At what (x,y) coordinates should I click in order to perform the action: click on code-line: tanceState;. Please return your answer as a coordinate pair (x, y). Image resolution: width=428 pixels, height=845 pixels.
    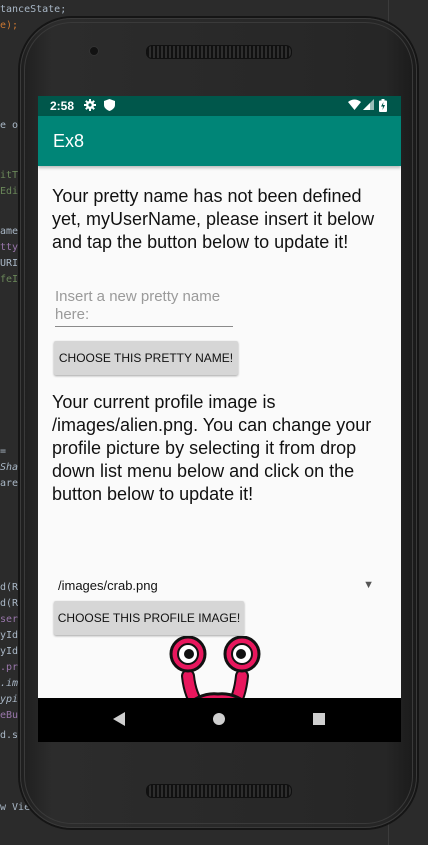
    Looking at the image, I should click on (33, 9).